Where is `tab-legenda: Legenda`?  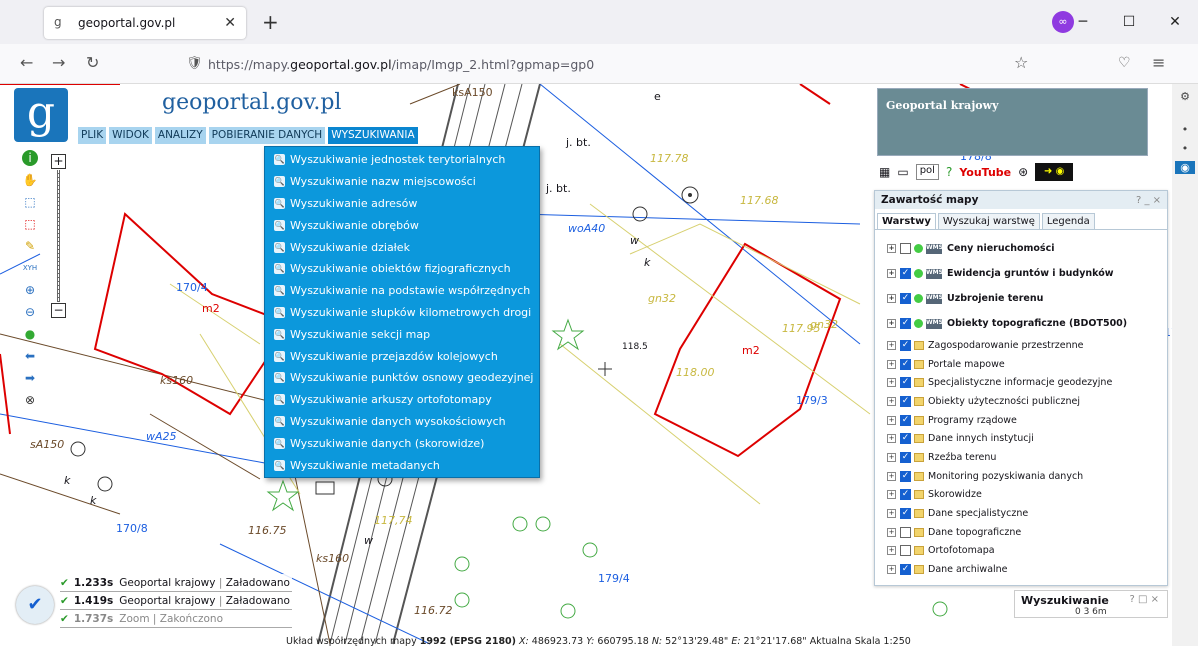
tab-legenda: Legenda is located at coordinates (1068, 221).